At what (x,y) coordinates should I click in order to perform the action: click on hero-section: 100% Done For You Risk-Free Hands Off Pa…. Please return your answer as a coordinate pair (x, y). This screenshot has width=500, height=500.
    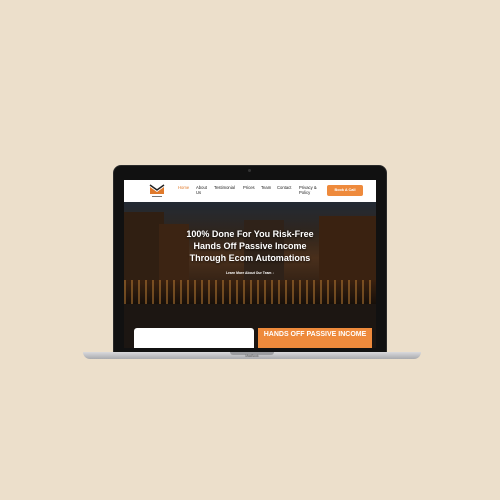
    Looking at the image, I should click on (250, 253).